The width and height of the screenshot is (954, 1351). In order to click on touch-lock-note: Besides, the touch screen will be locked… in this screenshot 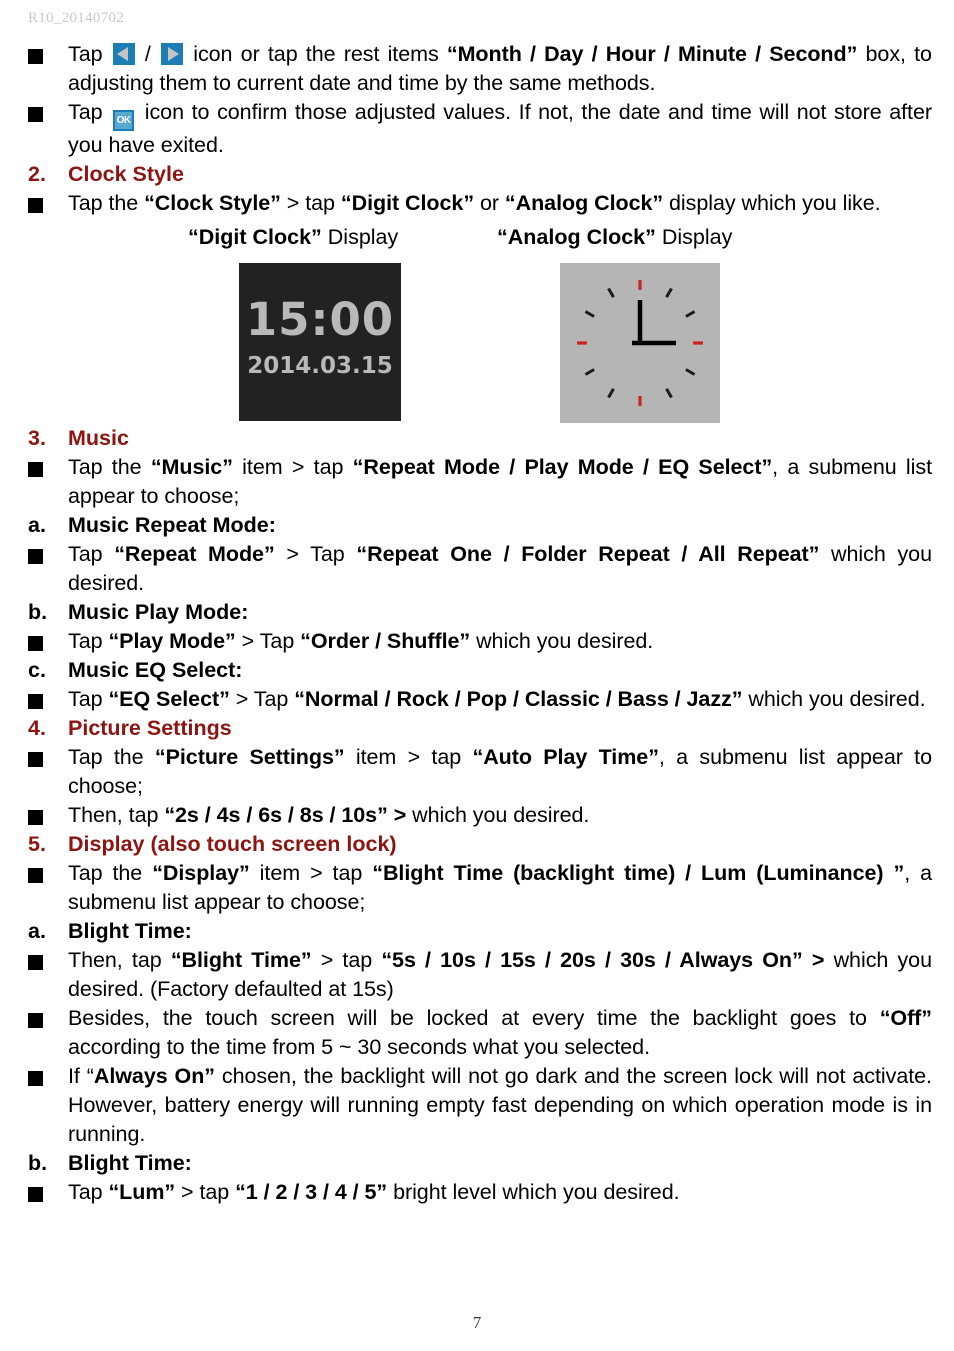, I will do `click(477, 1033)`.